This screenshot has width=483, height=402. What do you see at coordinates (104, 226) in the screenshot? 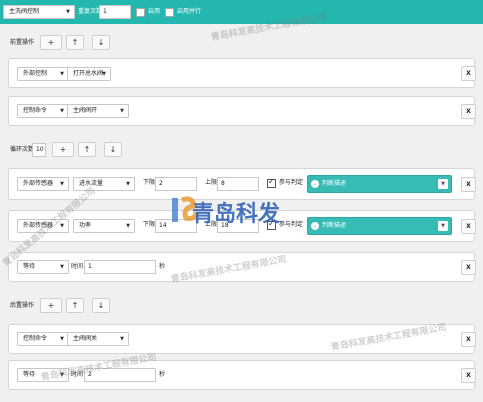
I see `sensor-select: 功率 ▼` at bounding box center [104, 226].